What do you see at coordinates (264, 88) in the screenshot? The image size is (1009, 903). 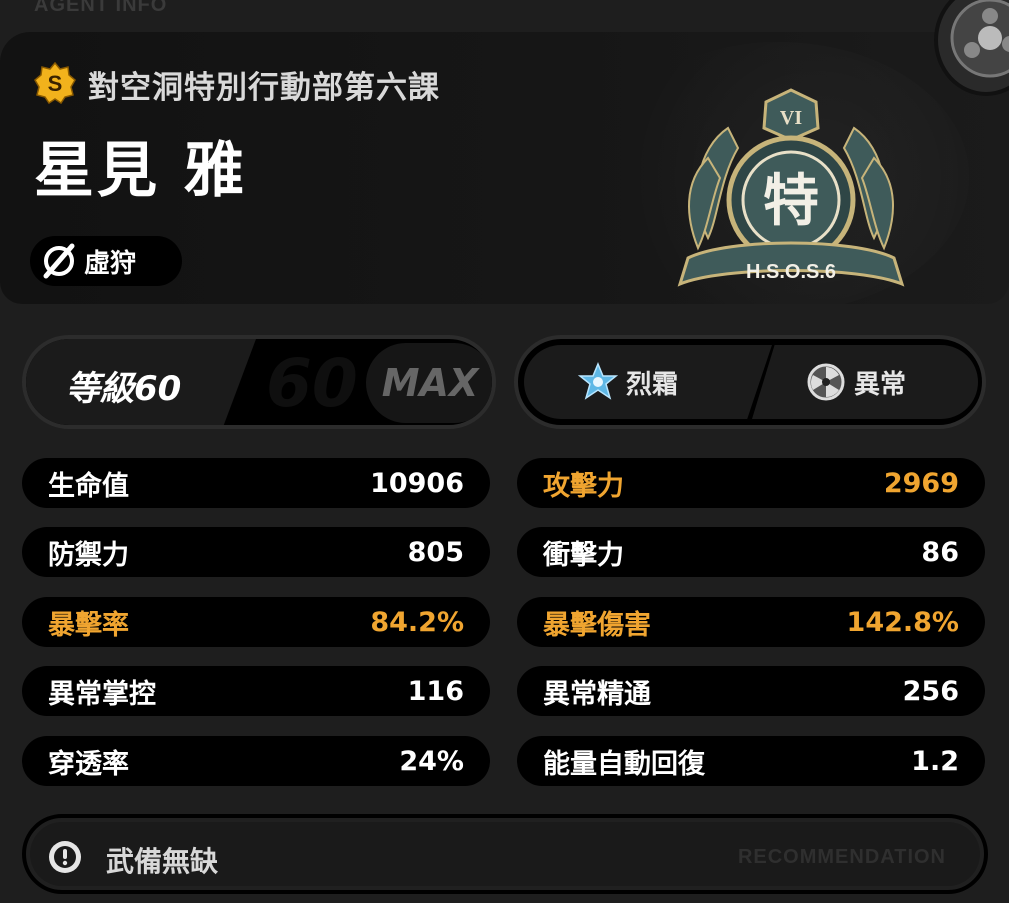 I see `faction-name: 對空洞特別行動部第六課` at bounding box center [264, 88].